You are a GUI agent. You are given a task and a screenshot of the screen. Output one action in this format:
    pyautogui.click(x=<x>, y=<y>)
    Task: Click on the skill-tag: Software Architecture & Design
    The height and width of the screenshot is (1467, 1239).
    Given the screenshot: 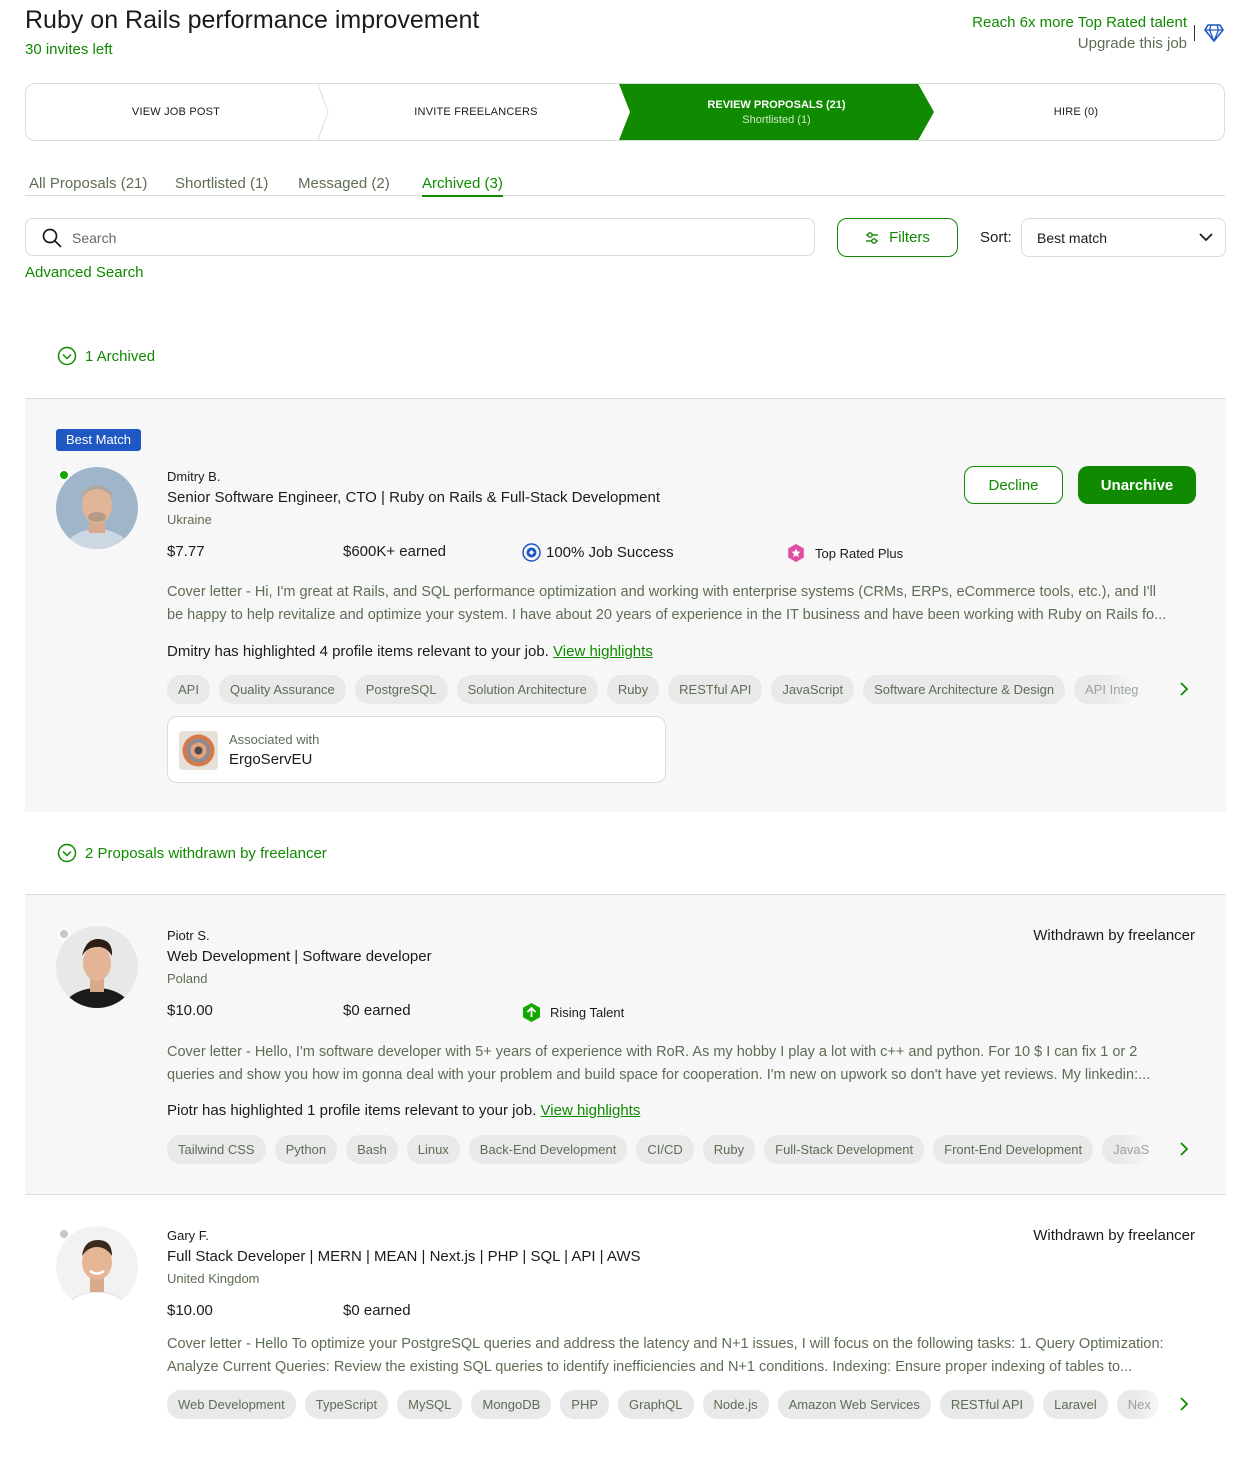 What is the action you would take?
    pyautogui.click(x=964, y=689)
    